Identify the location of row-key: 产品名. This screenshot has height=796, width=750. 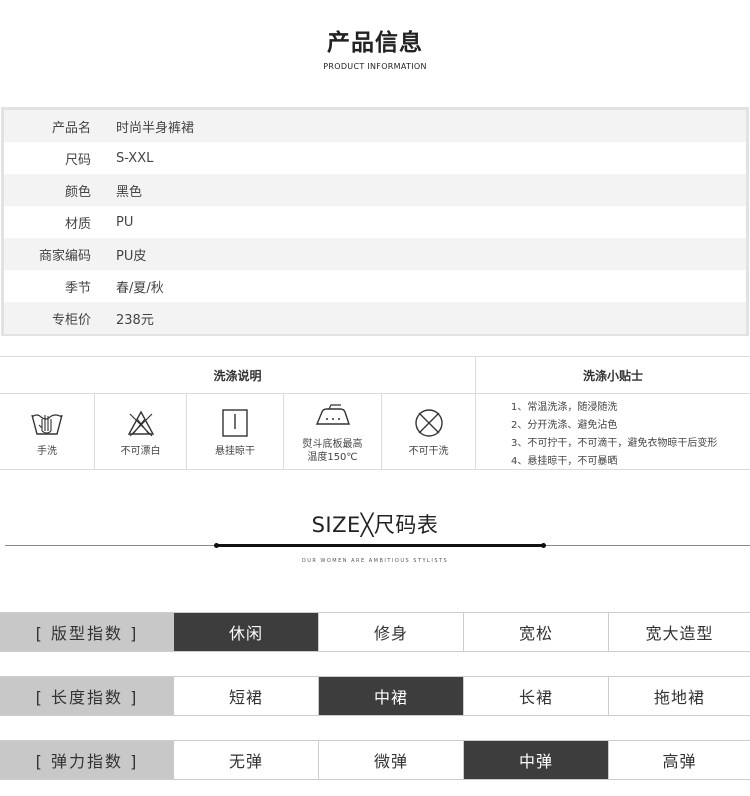
(71, 128).